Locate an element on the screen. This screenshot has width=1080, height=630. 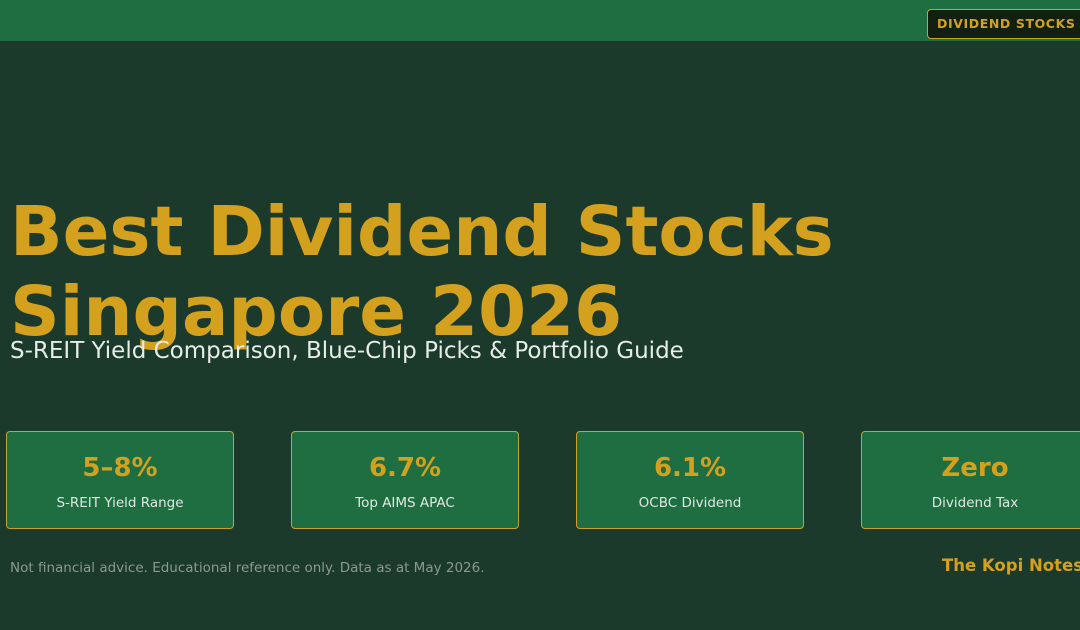
stat-label: Top AIMS APAC is located at coordinates (405, 503).